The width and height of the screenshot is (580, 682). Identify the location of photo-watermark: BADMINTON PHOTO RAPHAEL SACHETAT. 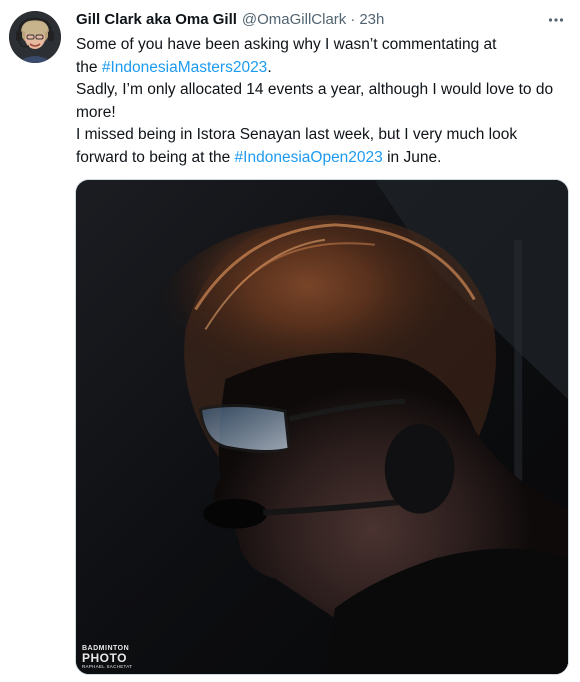
(107, 657).